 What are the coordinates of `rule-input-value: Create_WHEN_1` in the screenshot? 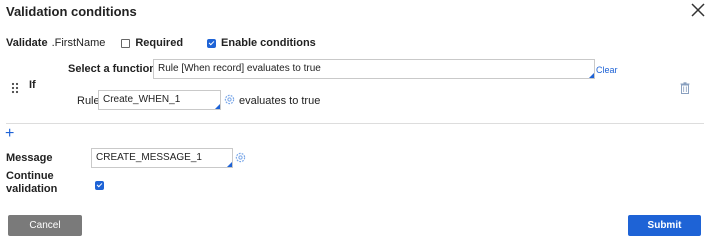 It's located at (142, 99).